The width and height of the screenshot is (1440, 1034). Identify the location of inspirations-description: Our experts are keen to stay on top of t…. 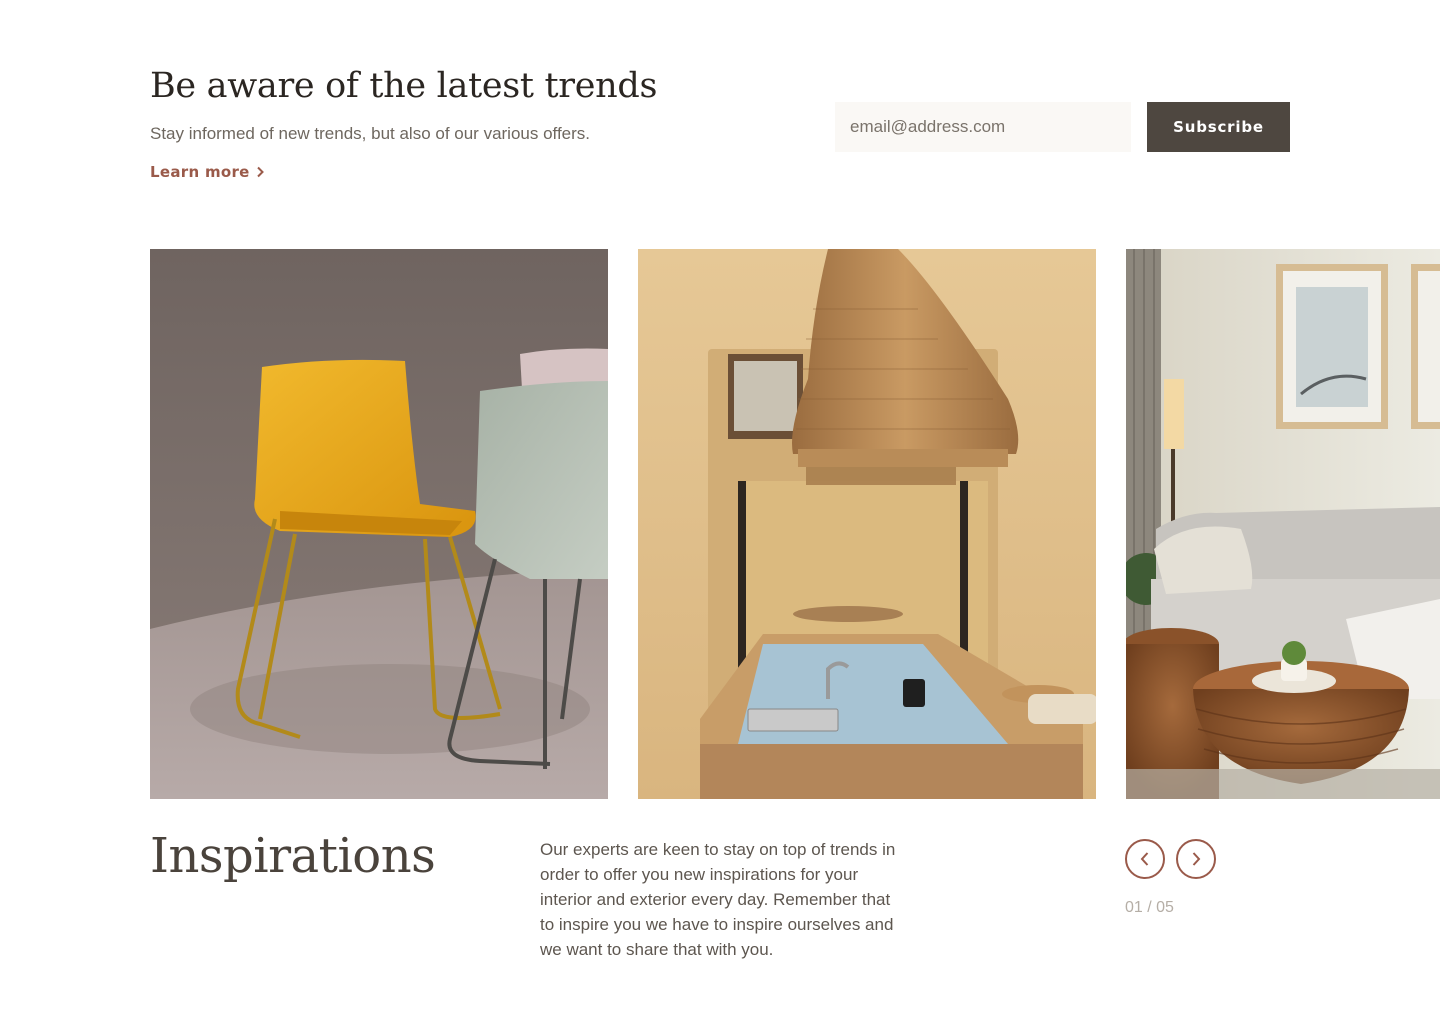
(718, 899).